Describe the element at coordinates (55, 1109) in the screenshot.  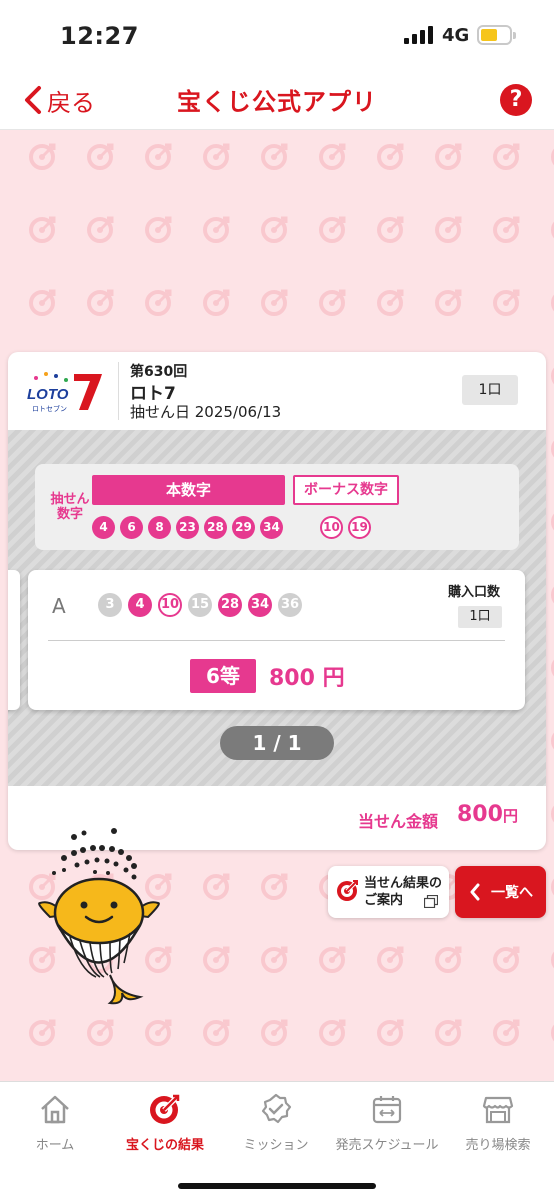
I see `home-icon` at that location.